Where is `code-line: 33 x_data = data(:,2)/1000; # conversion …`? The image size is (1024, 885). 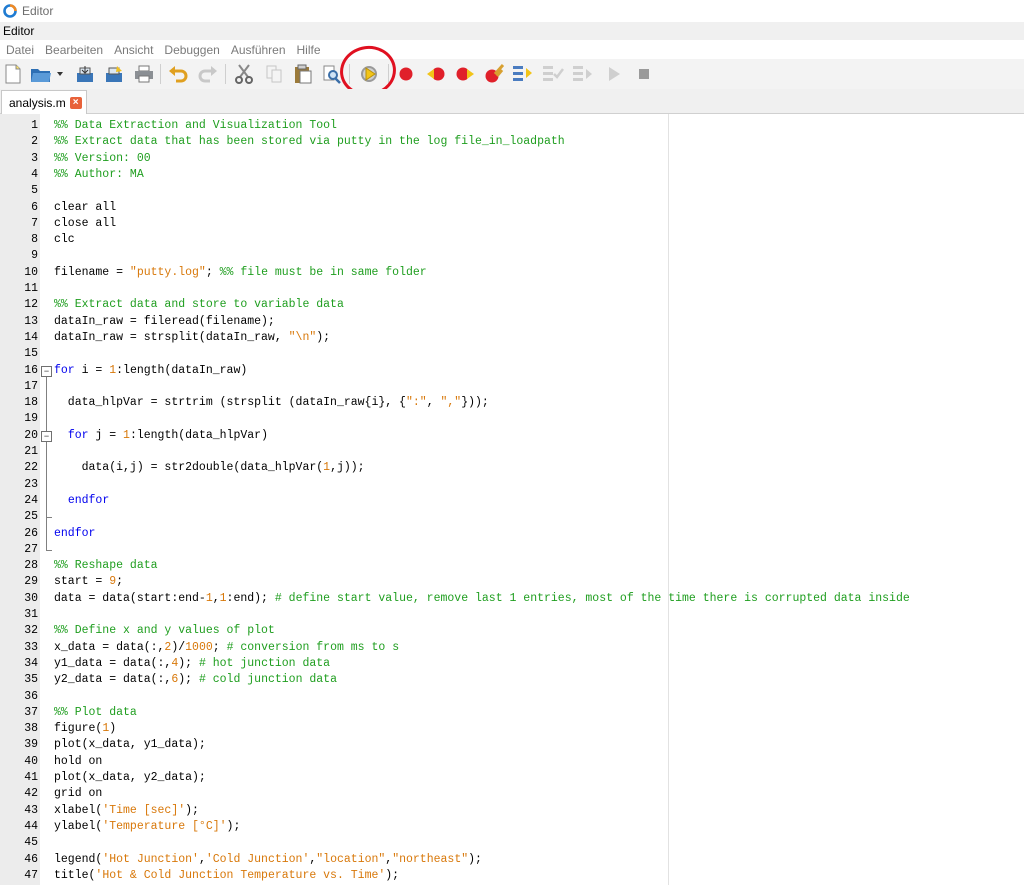
code-line: 33 x_data = data(:,2)/1000; # conversion … is located at coordinates (512, 648).